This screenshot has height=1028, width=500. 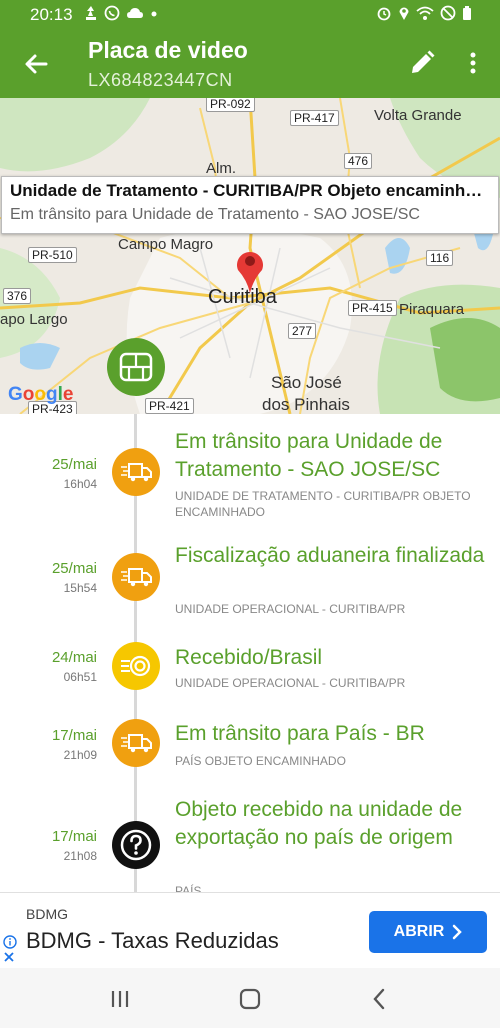 I want to click on map-label-campo-largo: apo Largo, so click(x=34, y=319).